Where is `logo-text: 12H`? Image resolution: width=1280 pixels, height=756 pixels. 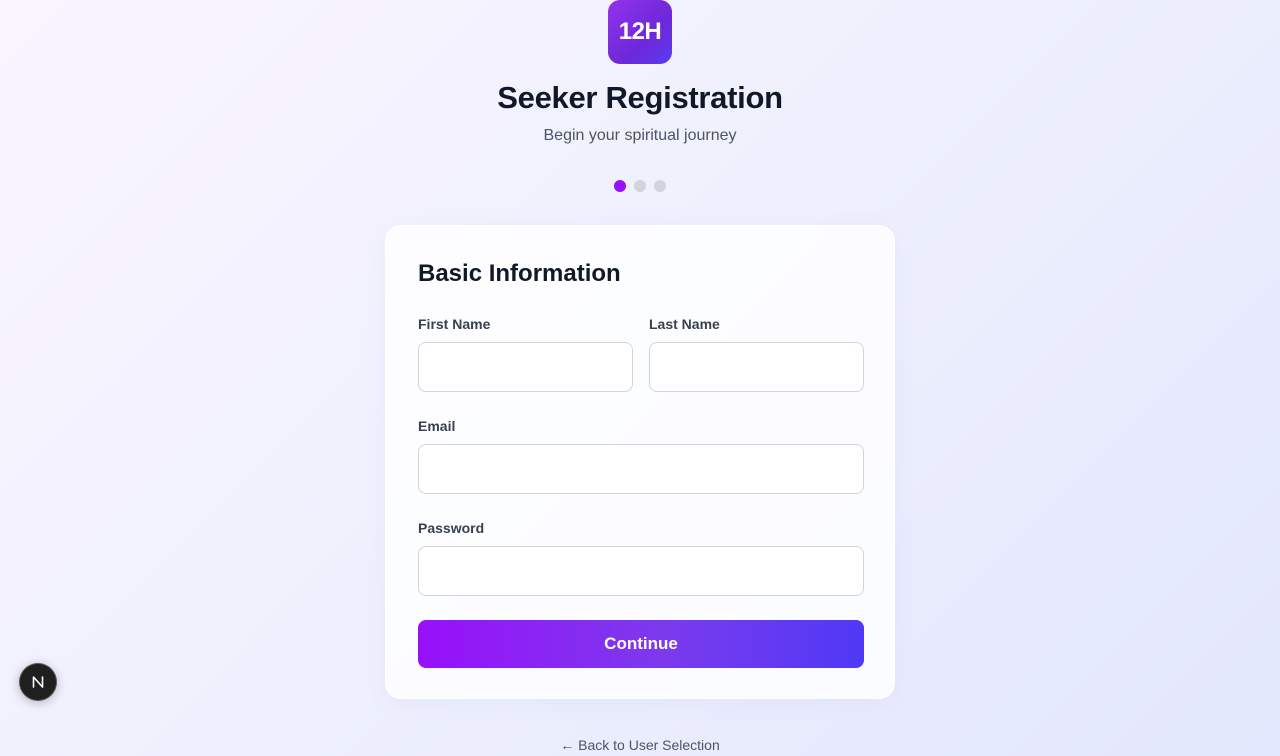 logo-text: 12H is located at coordinates (640, 31).